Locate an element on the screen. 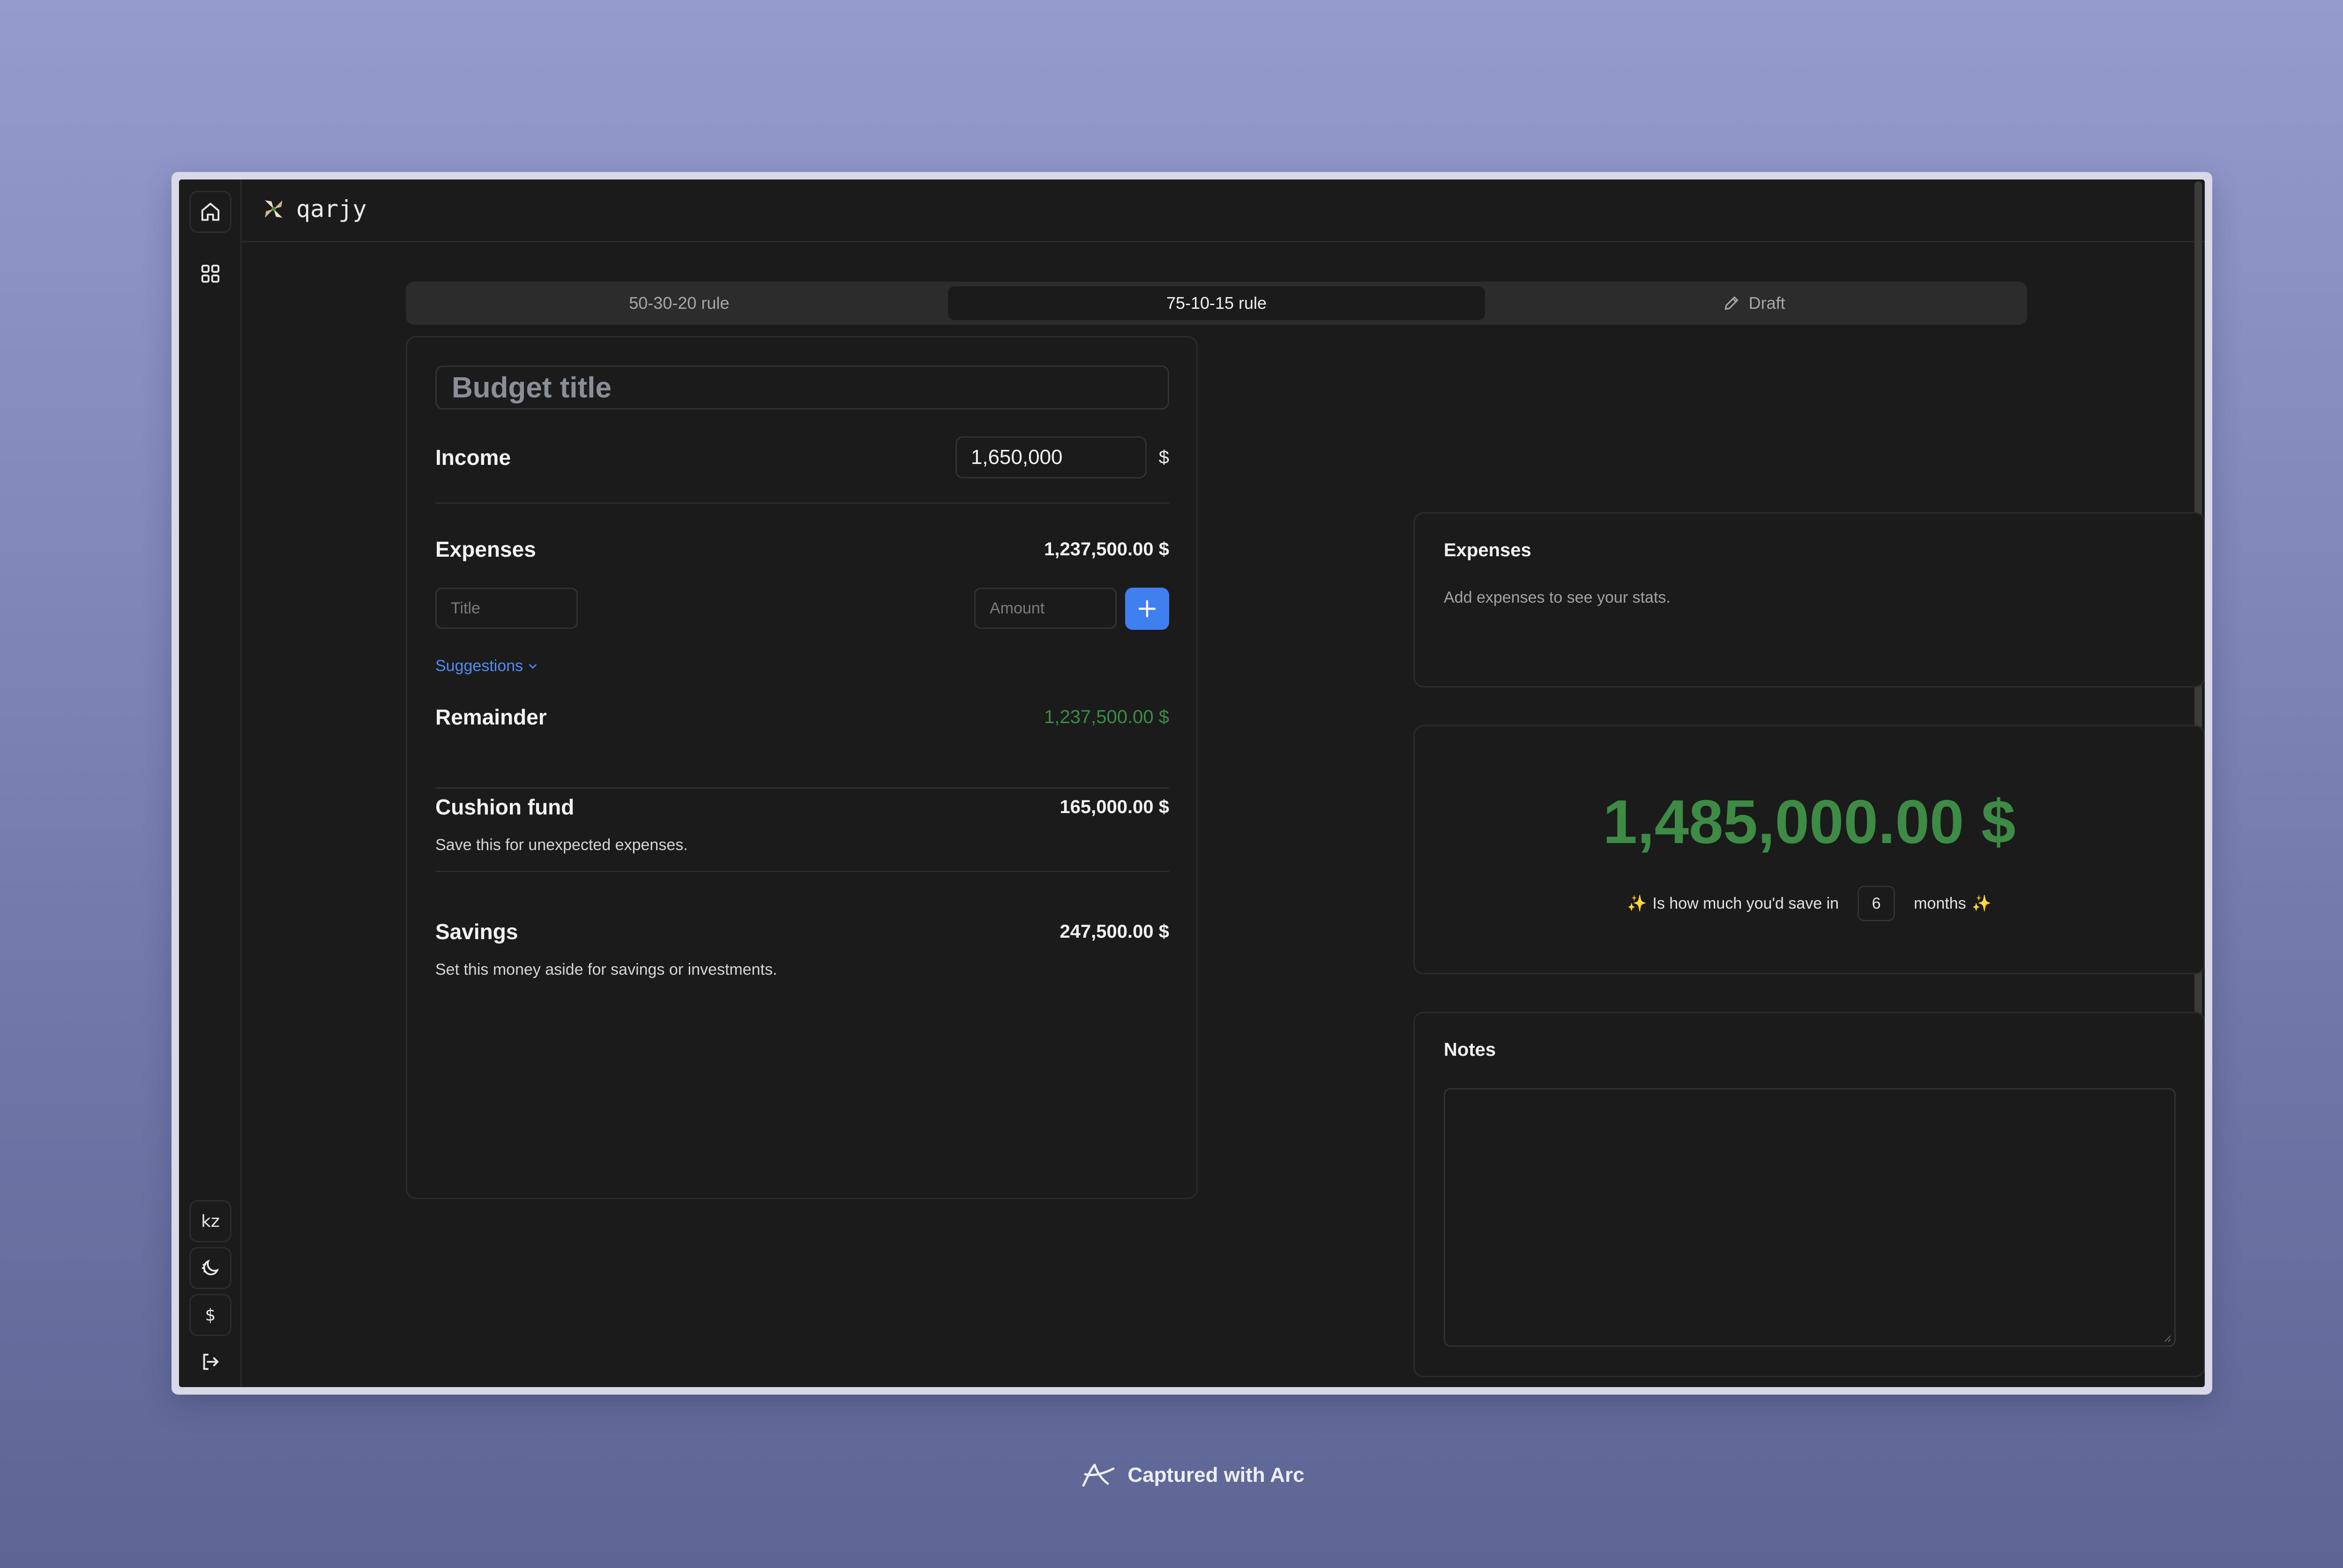 This screenshot has width=2343, height=1568. top-bar: qarjy is located at coordinates (1223, 211).